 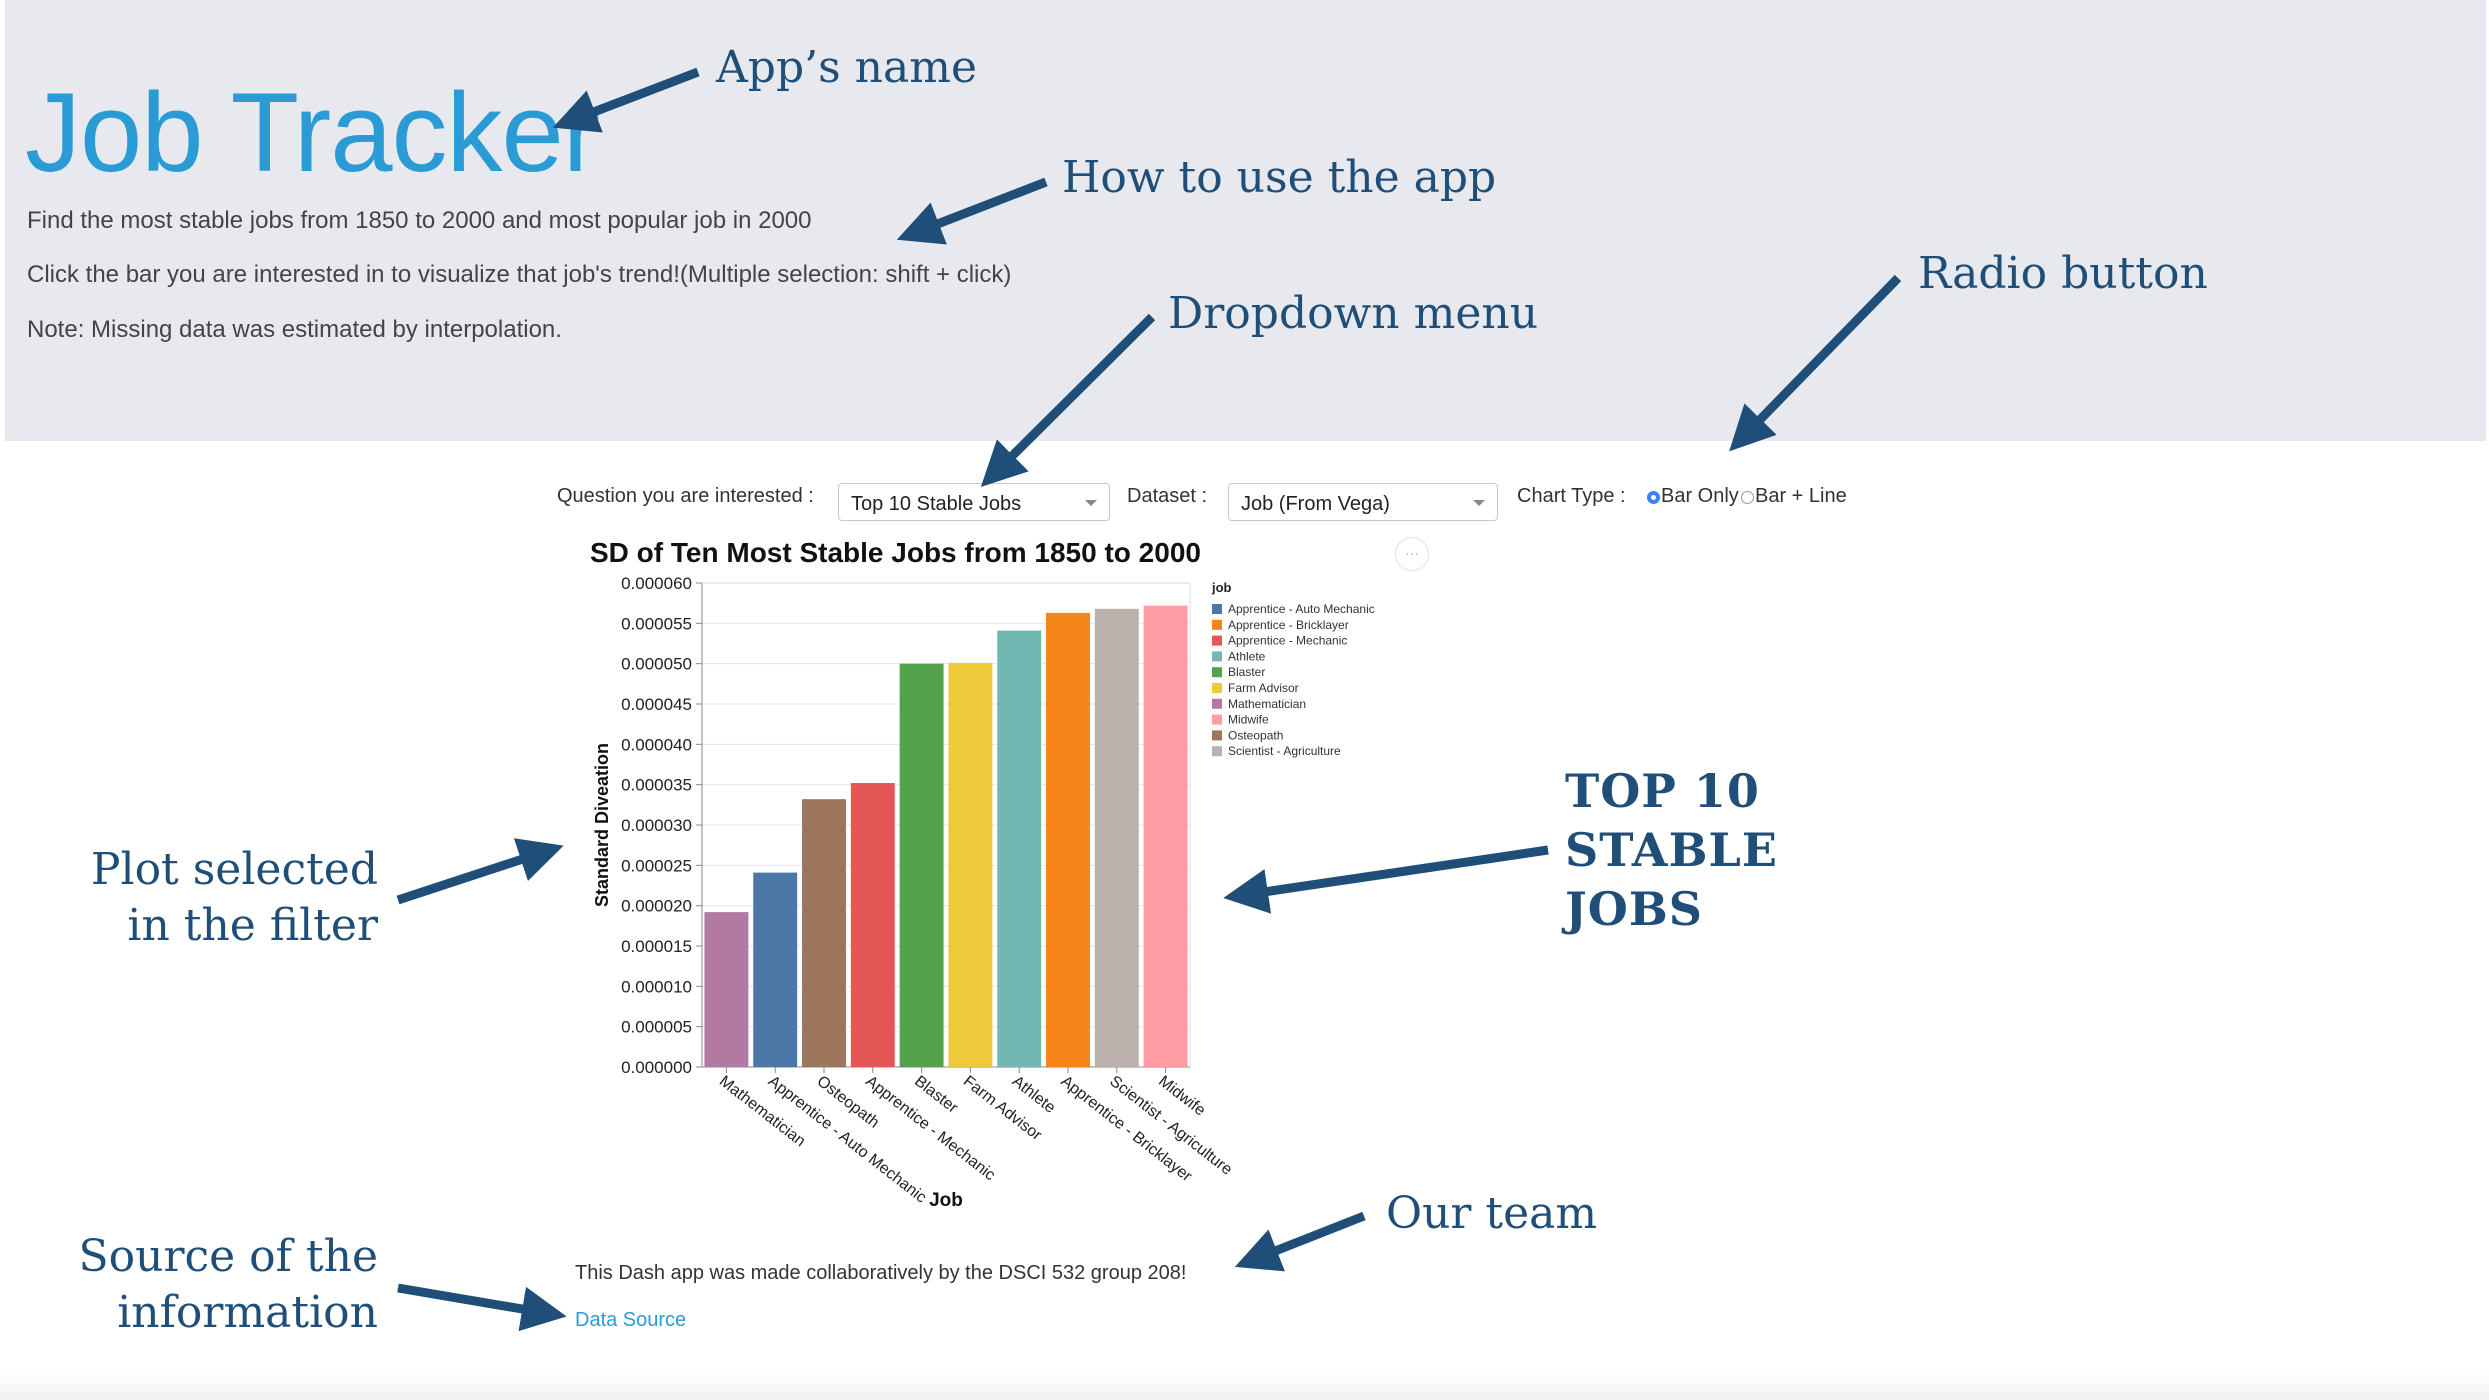 What do you see at coordinates (1815, 363) in the screenshot?
I see `arrow-radio-button` at bounding box center [1815, 363].